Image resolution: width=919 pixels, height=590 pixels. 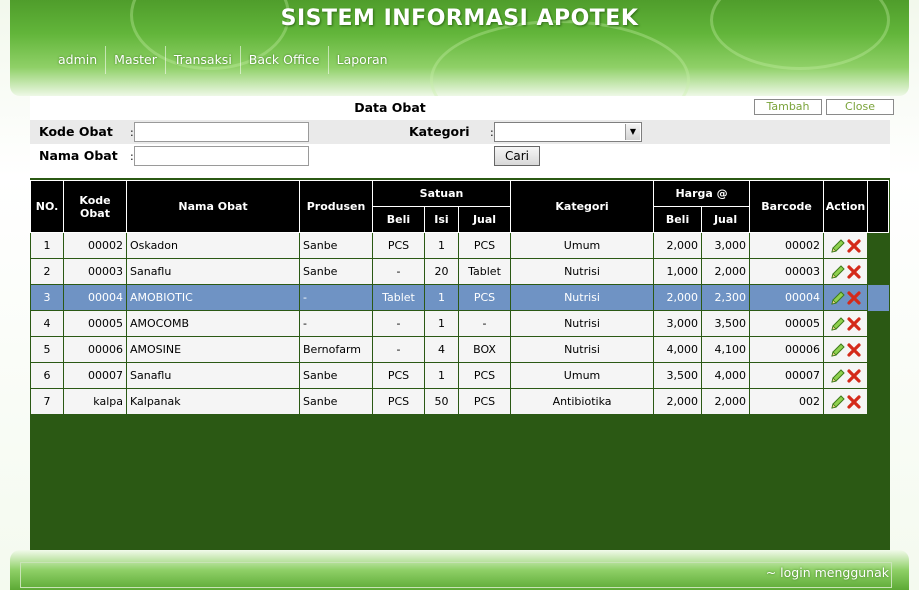 I want to click on menu-item-laporan: Laporan, so click(x=361, y=60).